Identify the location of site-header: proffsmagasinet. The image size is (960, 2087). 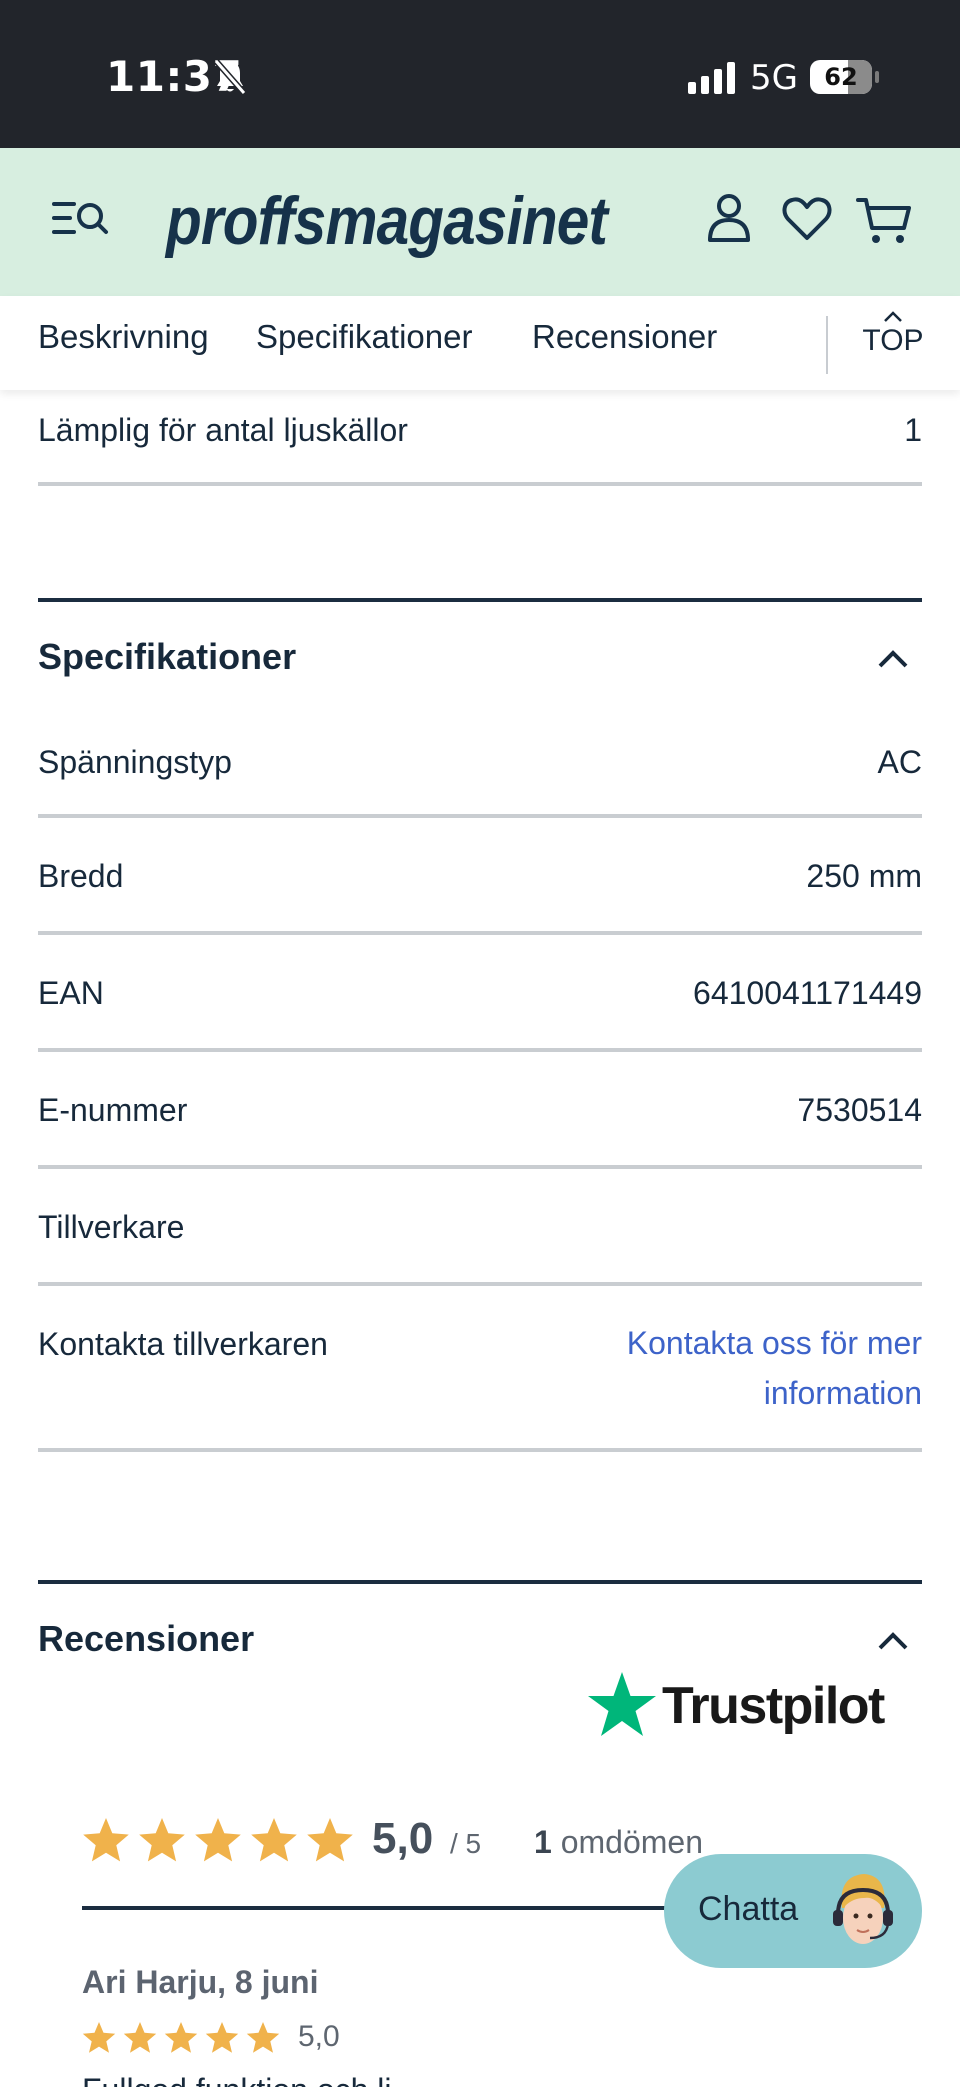
(480, 222).